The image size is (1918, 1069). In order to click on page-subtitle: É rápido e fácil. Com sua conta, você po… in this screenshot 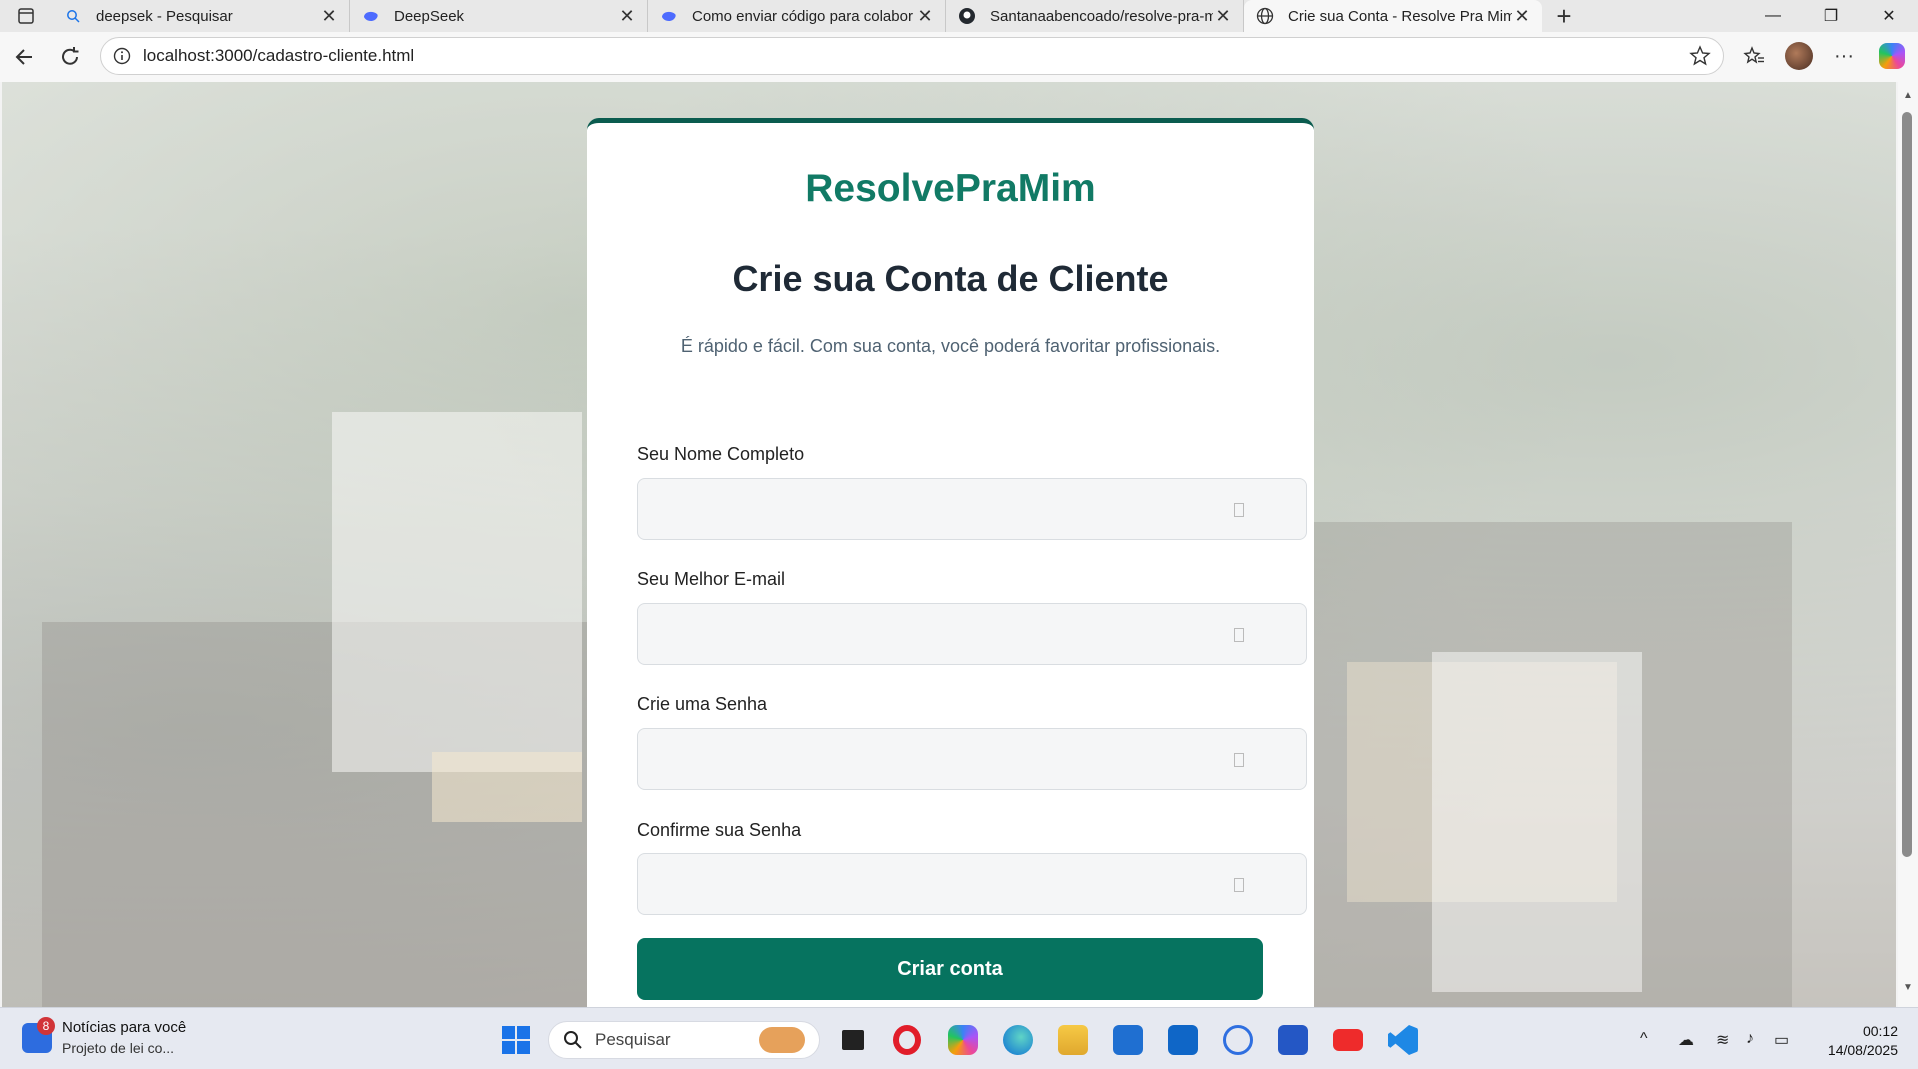, I will do `click(950, 346)`.